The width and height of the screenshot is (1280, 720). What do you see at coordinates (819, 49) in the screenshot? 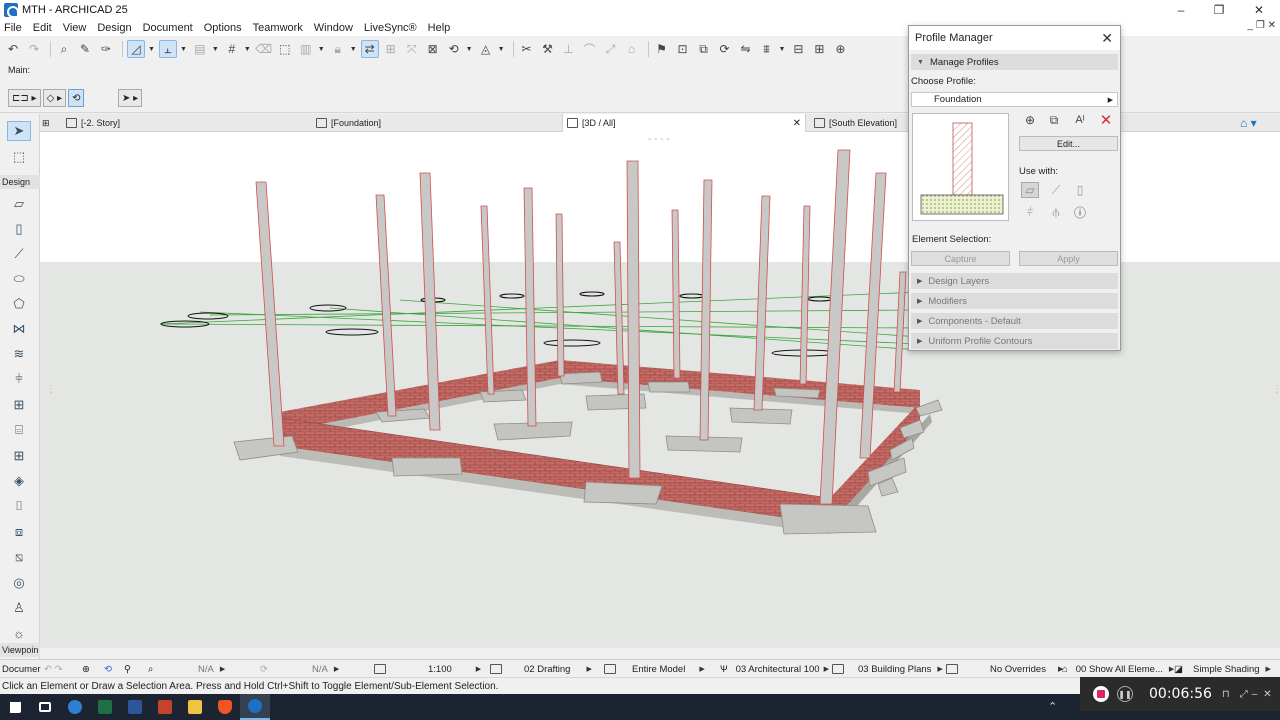
I see `schedule-icon: ⊞` at bounding box center [819, 49].